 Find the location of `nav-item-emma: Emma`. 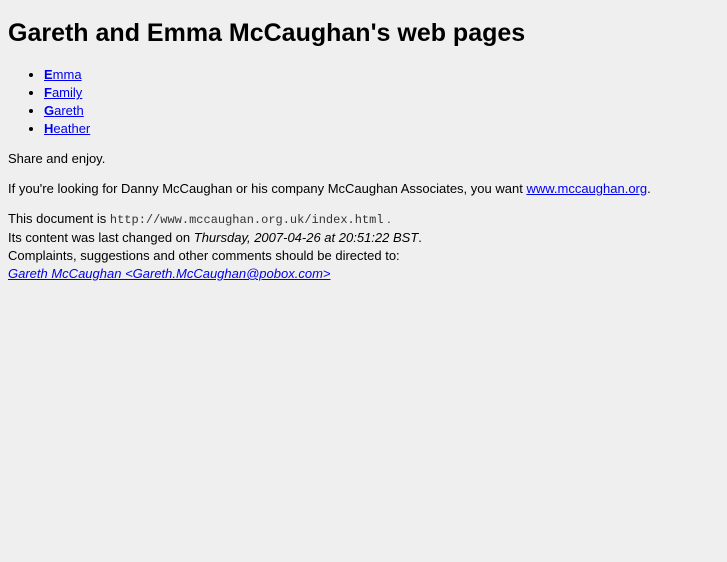

nav-item-emma: Emma is located at coordinates (381, 75).